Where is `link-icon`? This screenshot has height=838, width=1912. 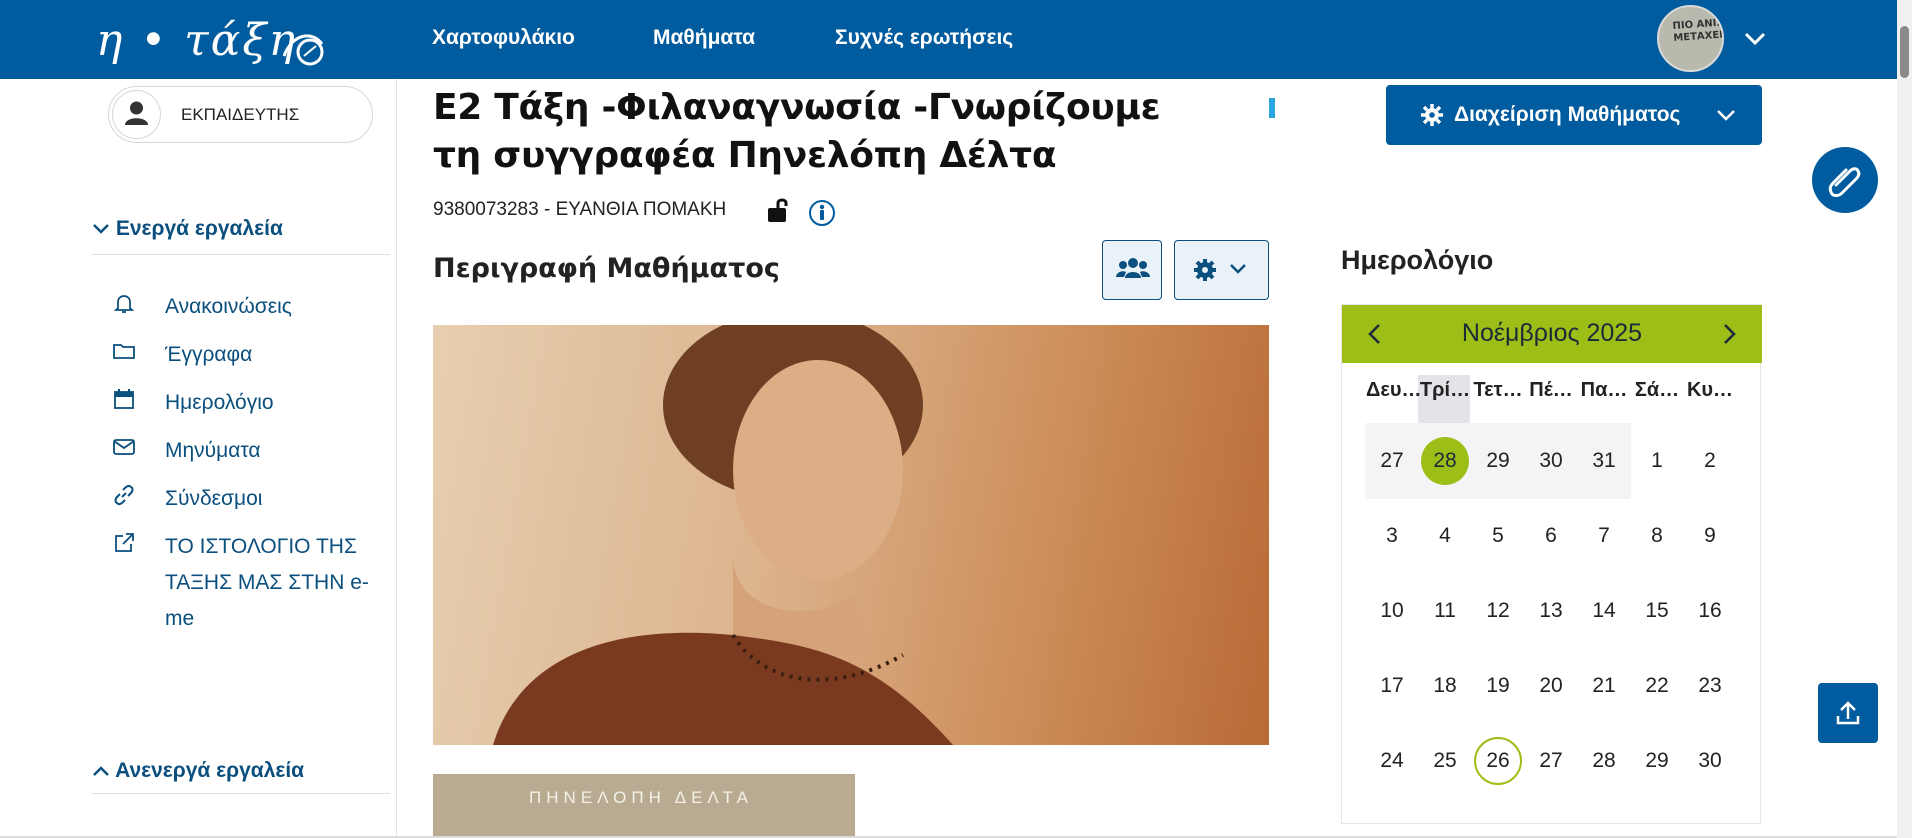 link-icon is located at coordinates (124, 495).